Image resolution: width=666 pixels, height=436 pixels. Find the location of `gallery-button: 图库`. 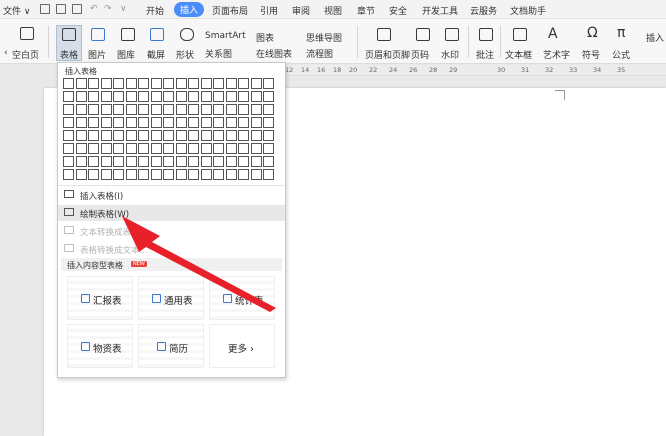

gallery-button: 图库 is located at coordinates (126, 54).